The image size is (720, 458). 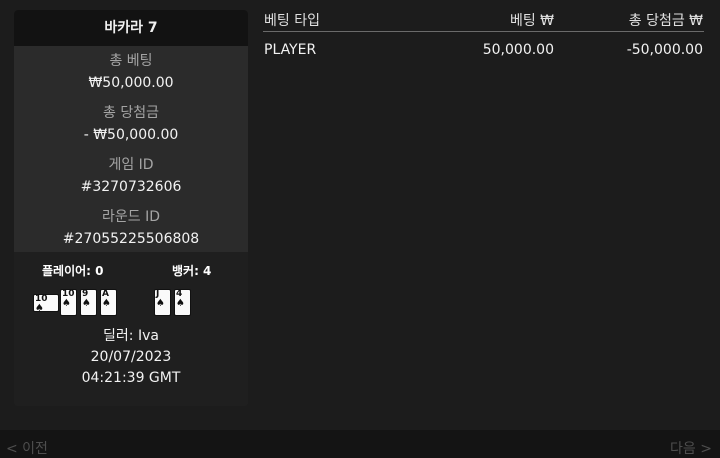 I want to click on banker-card-0: J ♠, so click(x=162, y=302).